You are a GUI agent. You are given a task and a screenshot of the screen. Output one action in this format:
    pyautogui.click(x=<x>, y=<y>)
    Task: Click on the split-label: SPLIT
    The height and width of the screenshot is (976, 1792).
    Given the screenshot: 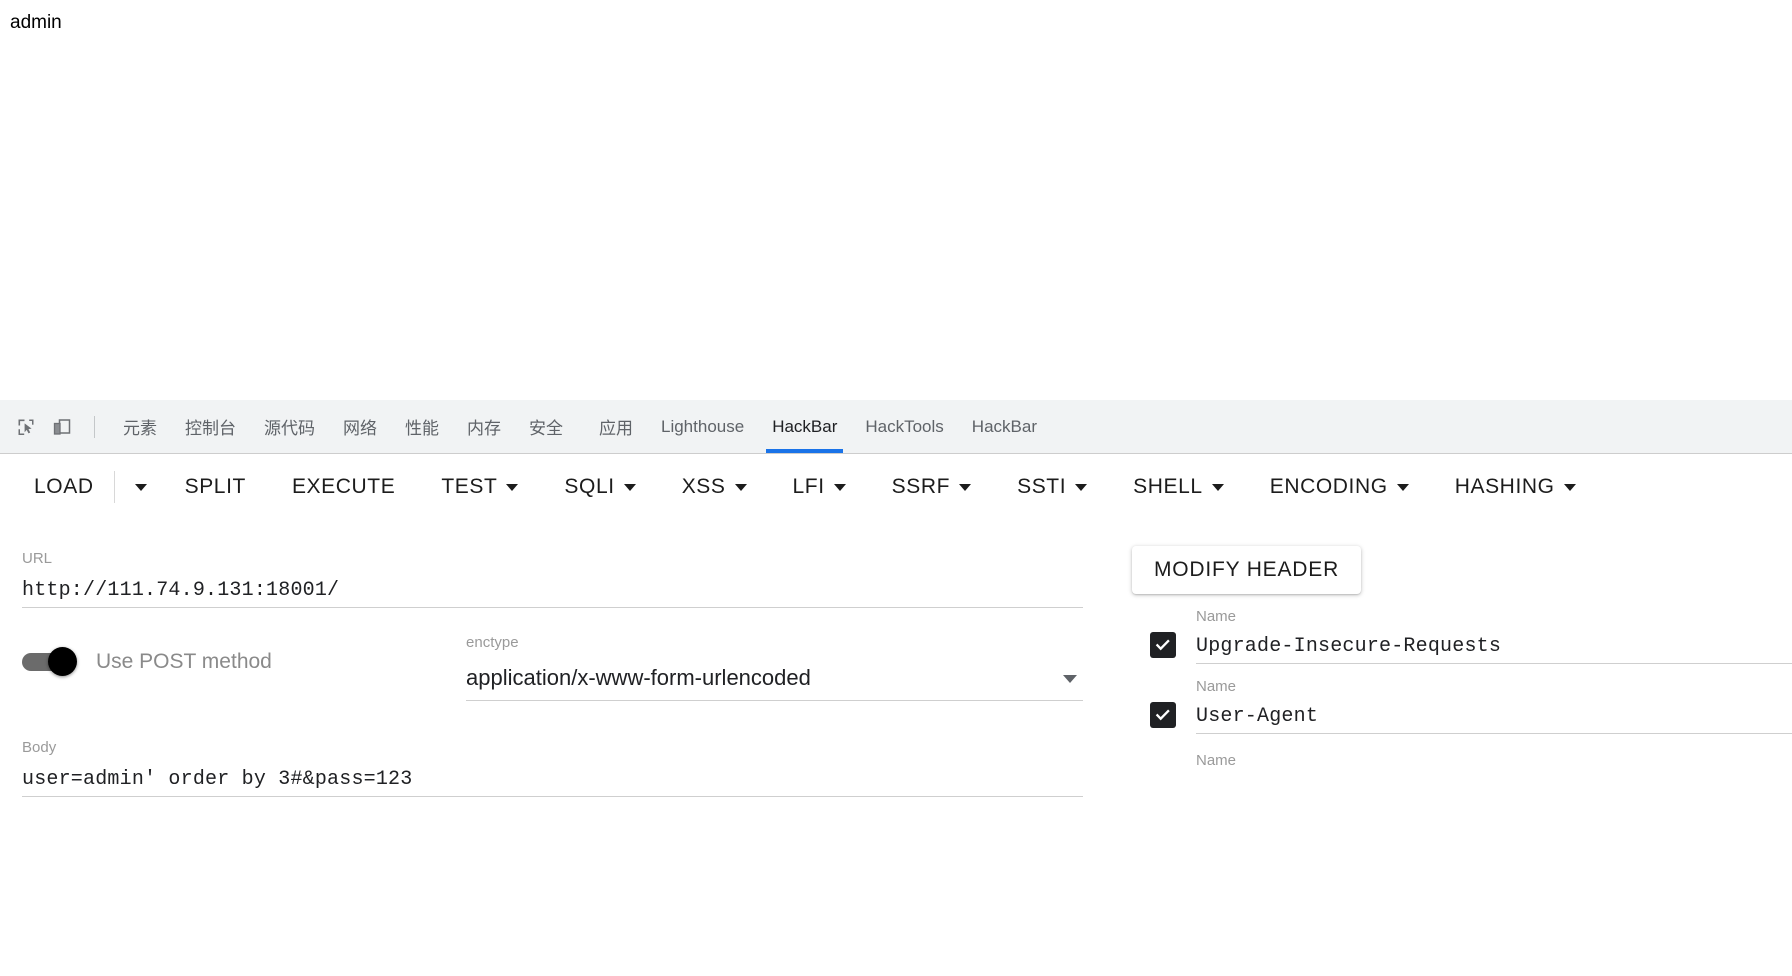 What is the action you would take?
    pyautogui.click(x=215, y=486)
    